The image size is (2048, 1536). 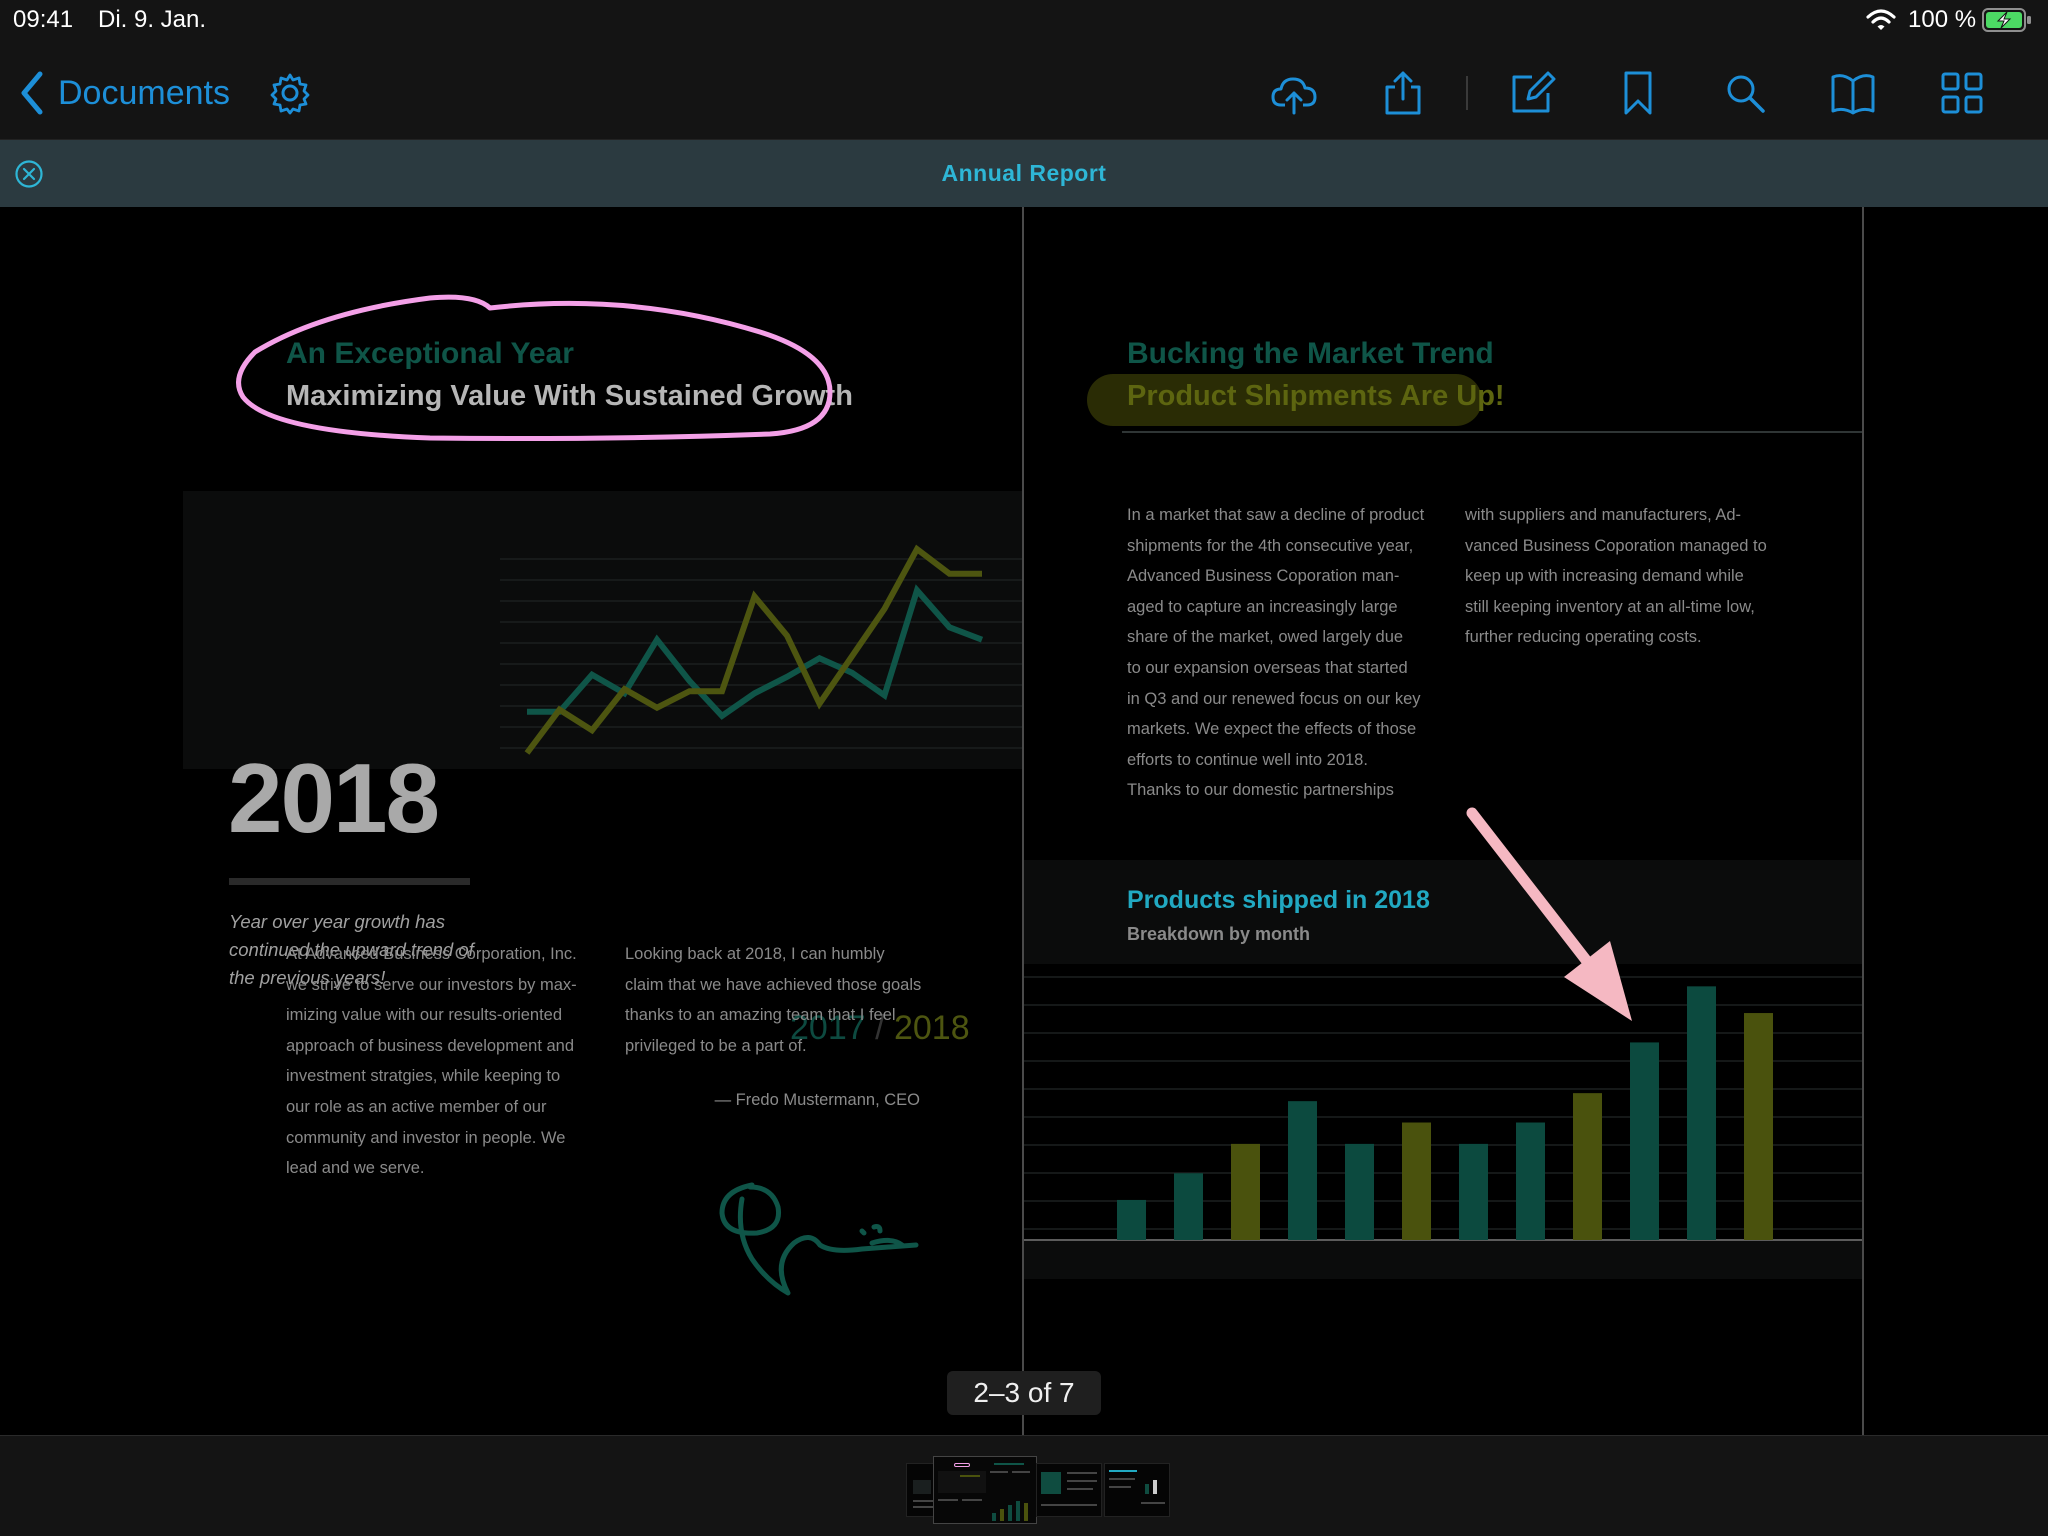 I want to click on ceo-signature-caption: — Fredo Mustermann, CEO, so click(x=817, y=1100).